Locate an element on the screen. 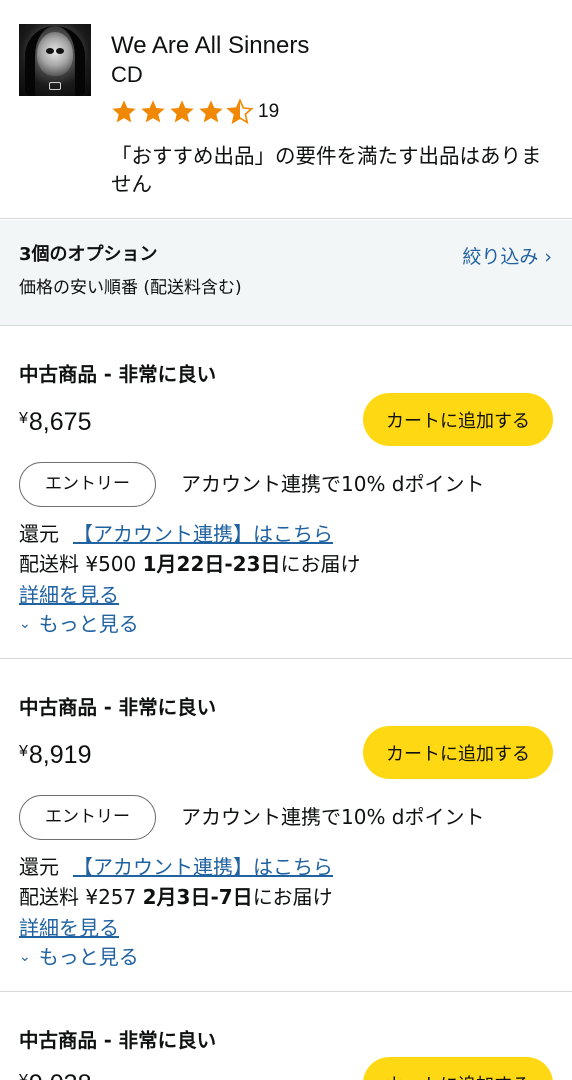 This screenshot has height=1080, width=572. filter-link: 絞り込み › is located at coordinates (507, 257).